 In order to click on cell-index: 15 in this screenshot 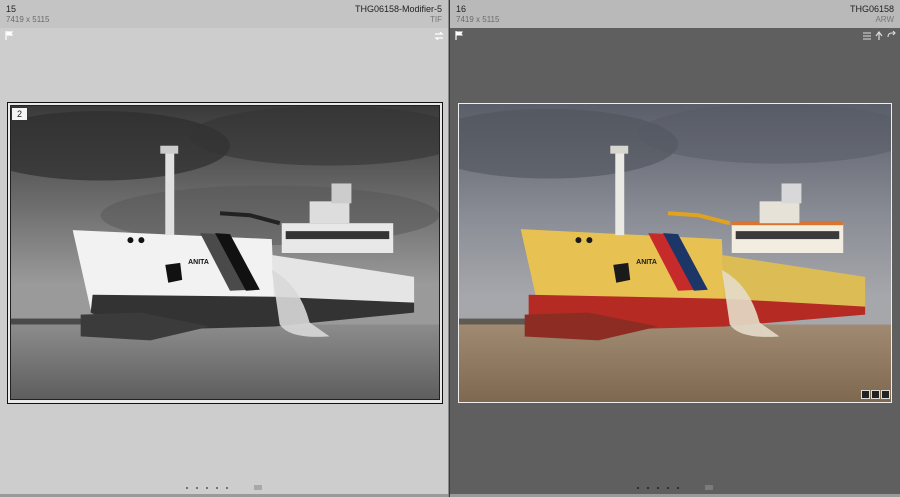, I will do `click(11, 9)`.